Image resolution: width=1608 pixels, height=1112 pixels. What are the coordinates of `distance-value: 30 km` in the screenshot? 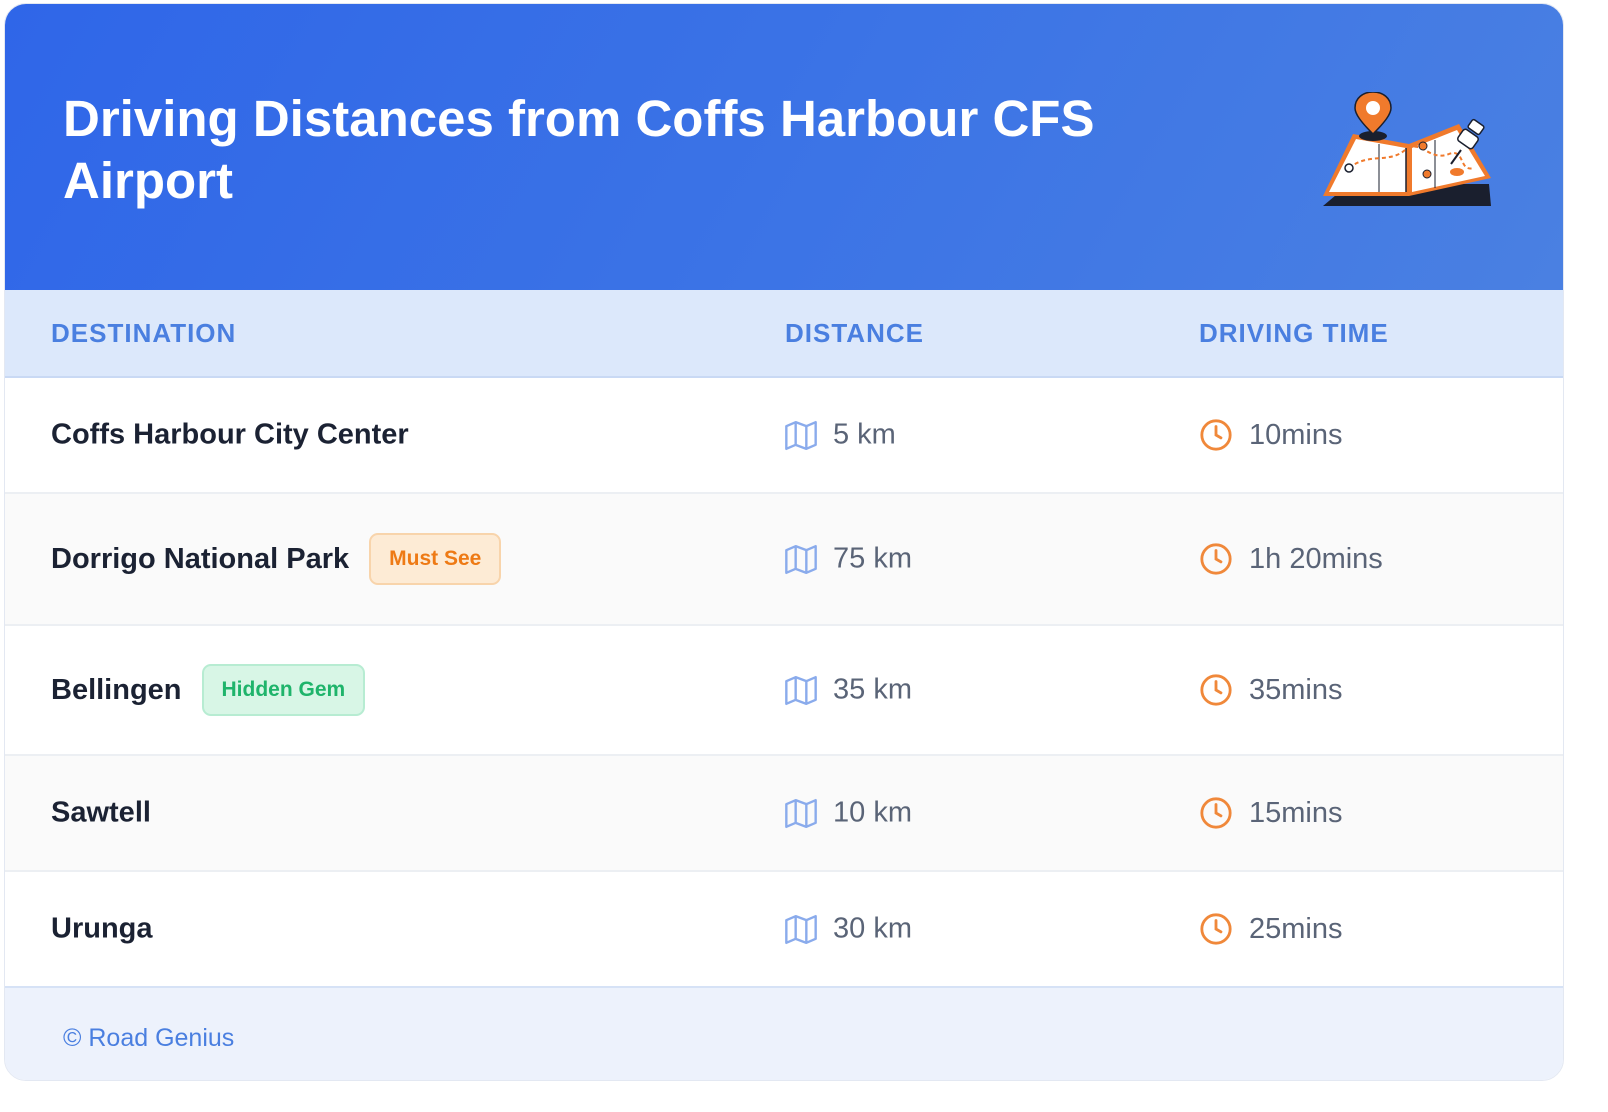 It's located at (872, 928).